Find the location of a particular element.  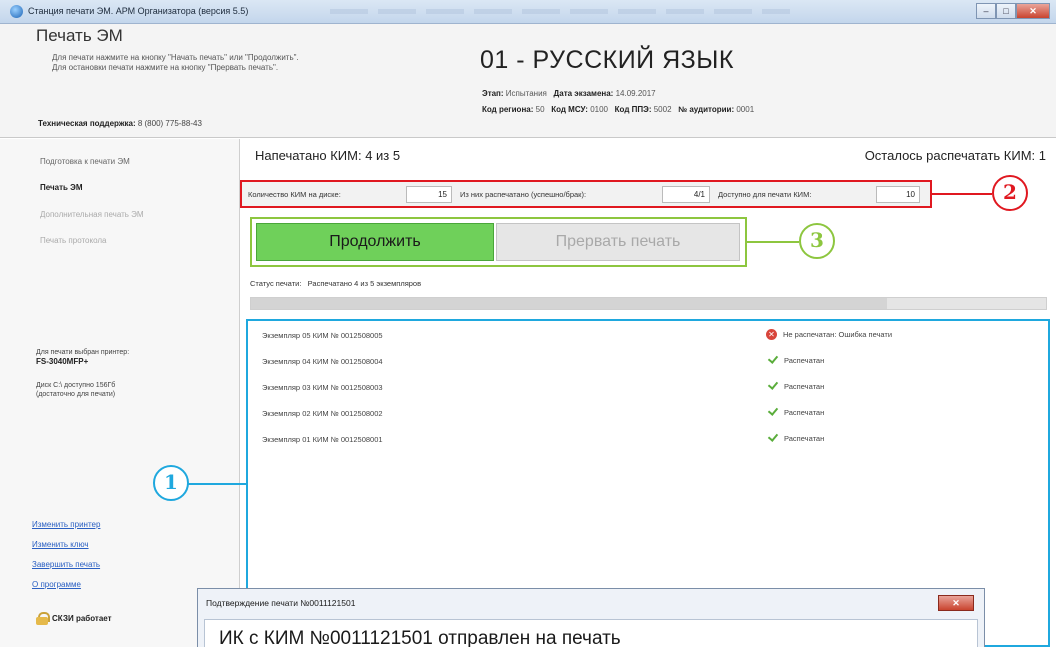

callout-3: 3 is located at coordinates (817, 241).